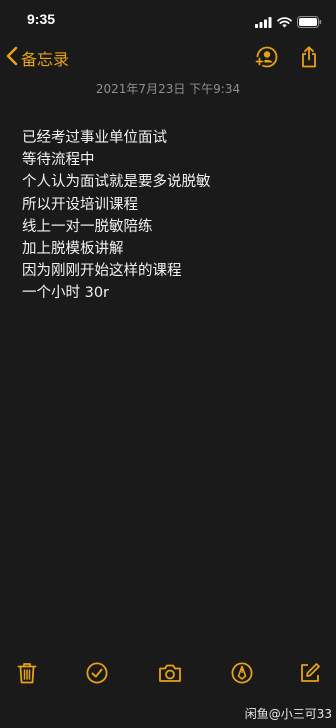 This screenshot has height=728, width=336. I want to click on delete-button, so click(27, 675).